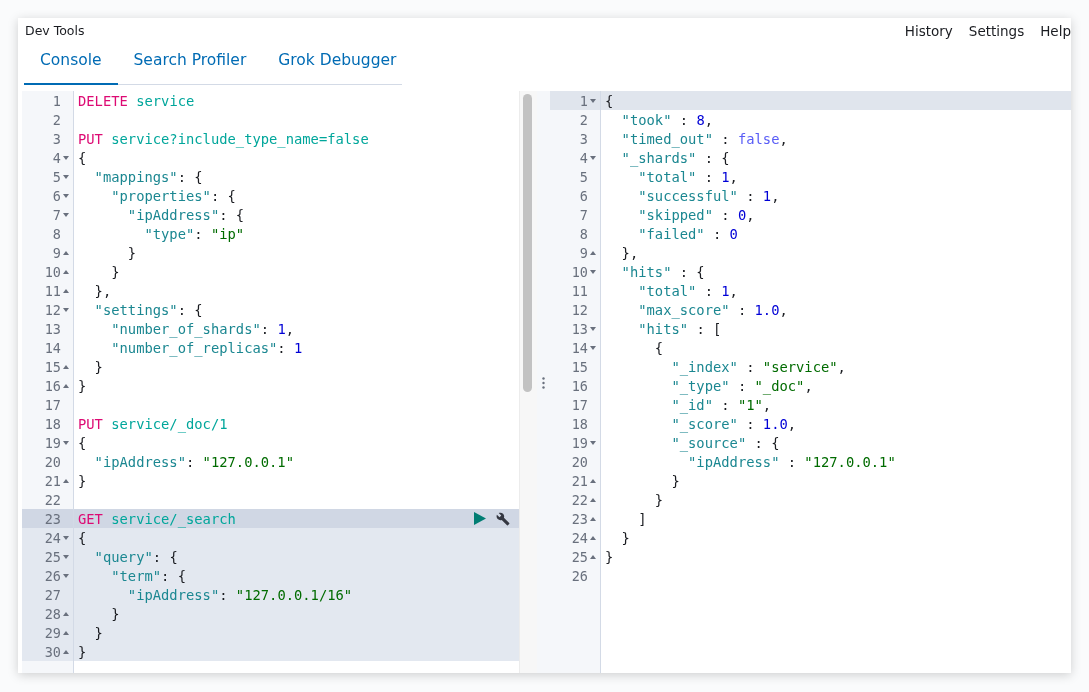  Describe the element at coordinates (71, 66) in the screenshot. I see `tab: Console` at that location.